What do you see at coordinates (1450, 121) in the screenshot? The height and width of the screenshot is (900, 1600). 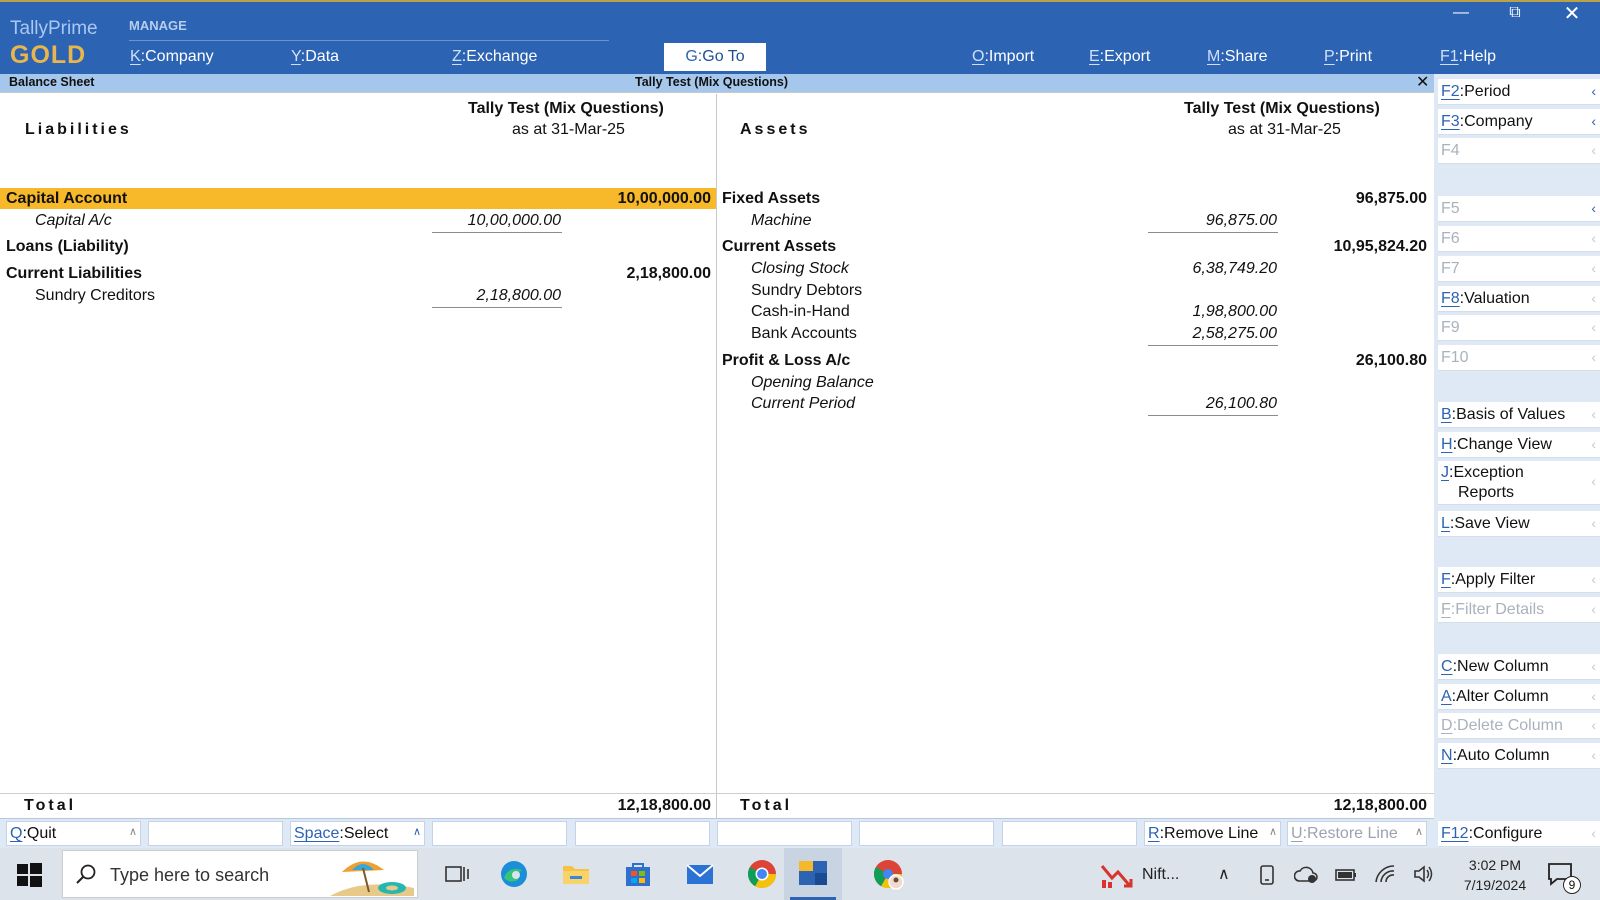 I see `key-hint: F3` at bounding box center [1450, 121].